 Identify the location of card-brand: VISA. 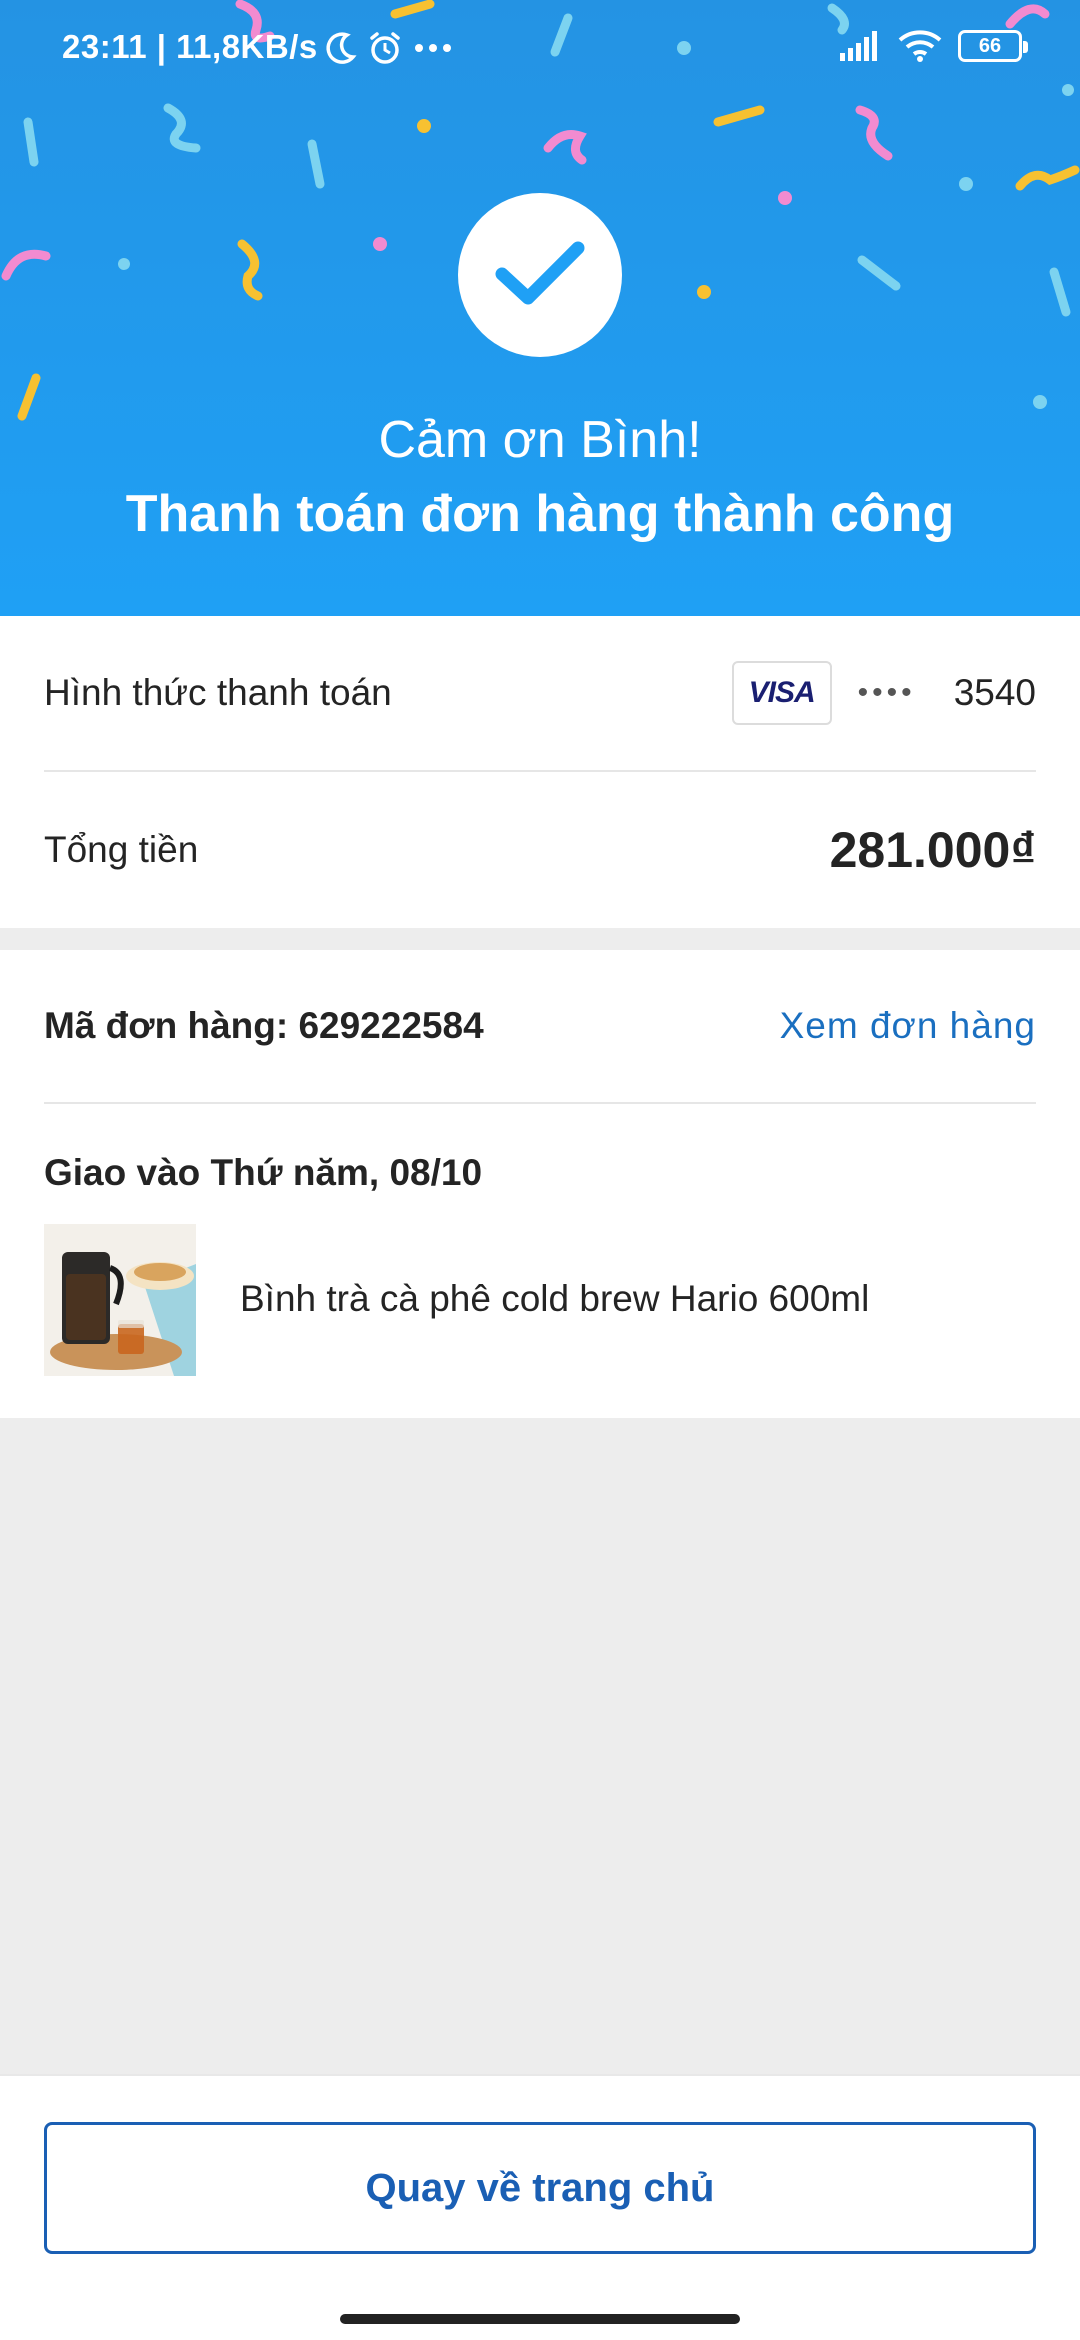
(782, 692).